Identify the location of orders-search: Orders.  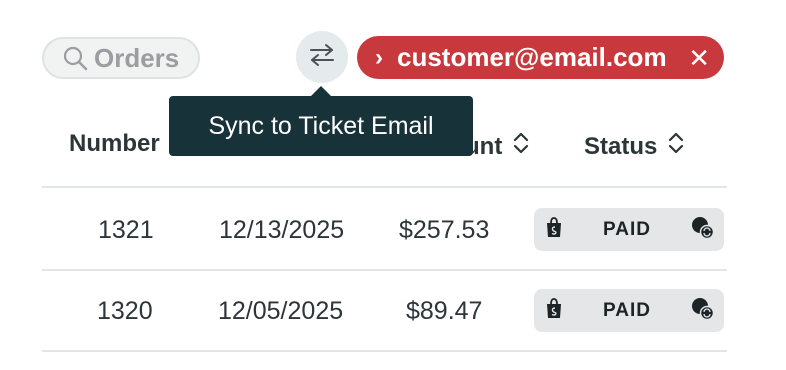
(121, 58).